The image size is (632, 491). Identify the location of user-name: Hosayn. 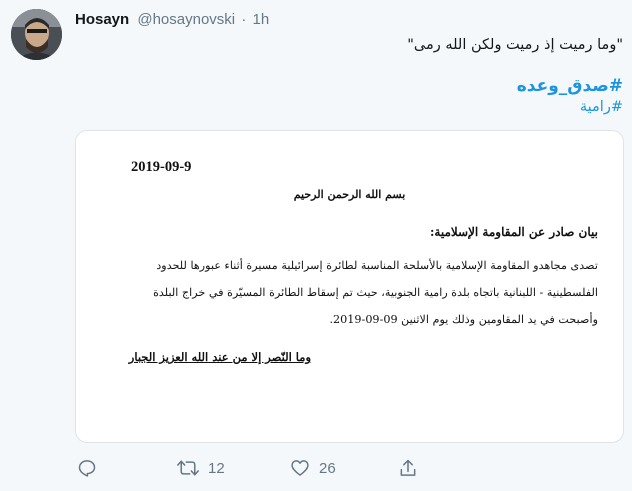
(102, 19).